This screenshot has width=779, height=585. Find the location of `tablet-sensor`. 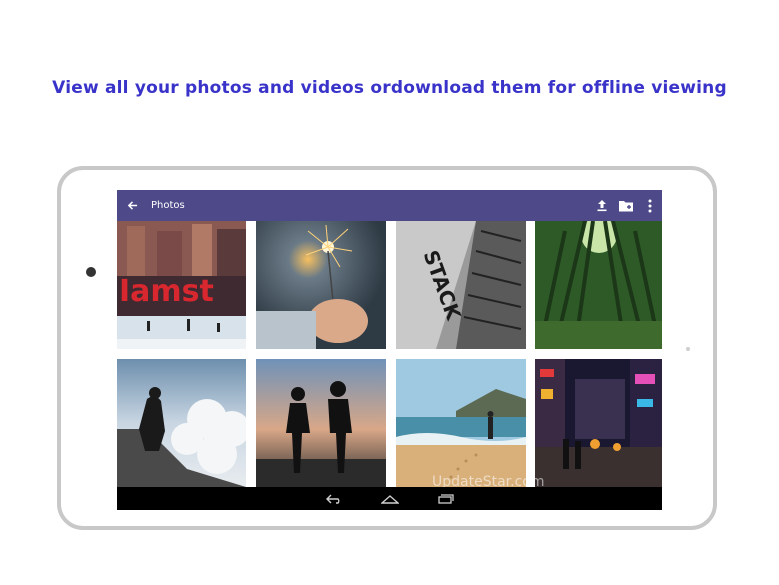

tablet-sensor is located at coordinates (688, 349).